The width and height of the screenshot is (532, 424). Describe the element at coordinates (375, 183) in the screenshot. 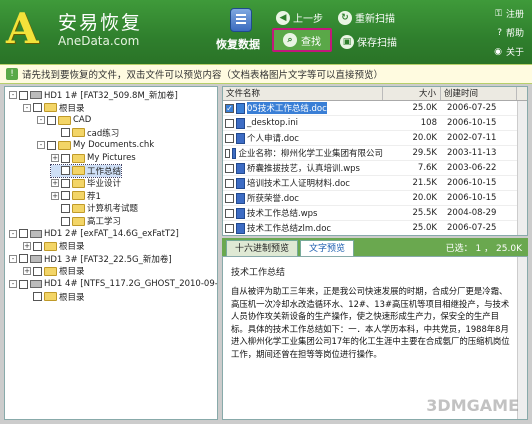

I see `file-row: 培训技术工人证明材料.doc 21.5K 2006-10-15` at that location.